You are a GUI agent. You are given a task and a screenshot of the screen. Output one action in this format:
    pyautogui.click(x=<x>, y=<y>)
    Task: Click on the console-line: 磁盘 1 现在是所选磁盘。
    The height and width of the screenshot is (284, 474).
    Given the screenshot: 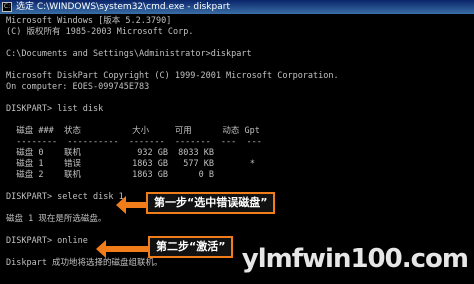 What is the action you would take?
    pyautogui.click(x=56, y=219)
    